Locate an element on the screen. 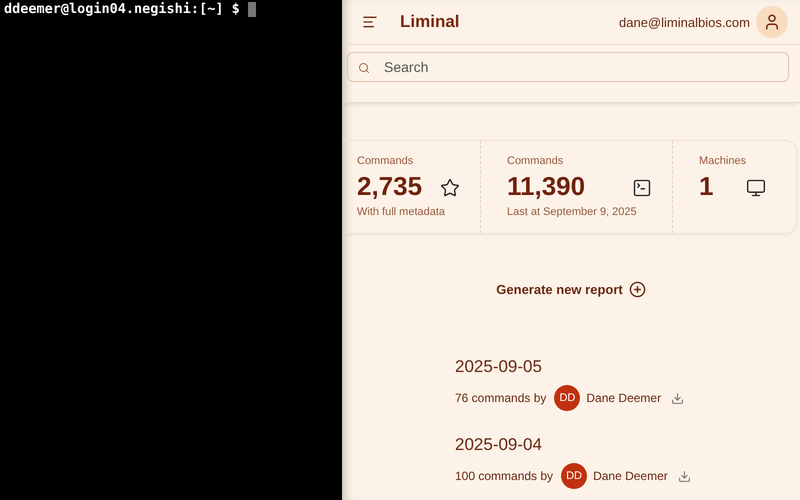 This screenshot has height=500, width=800. menu-icon is located at coordinates (370, 22).